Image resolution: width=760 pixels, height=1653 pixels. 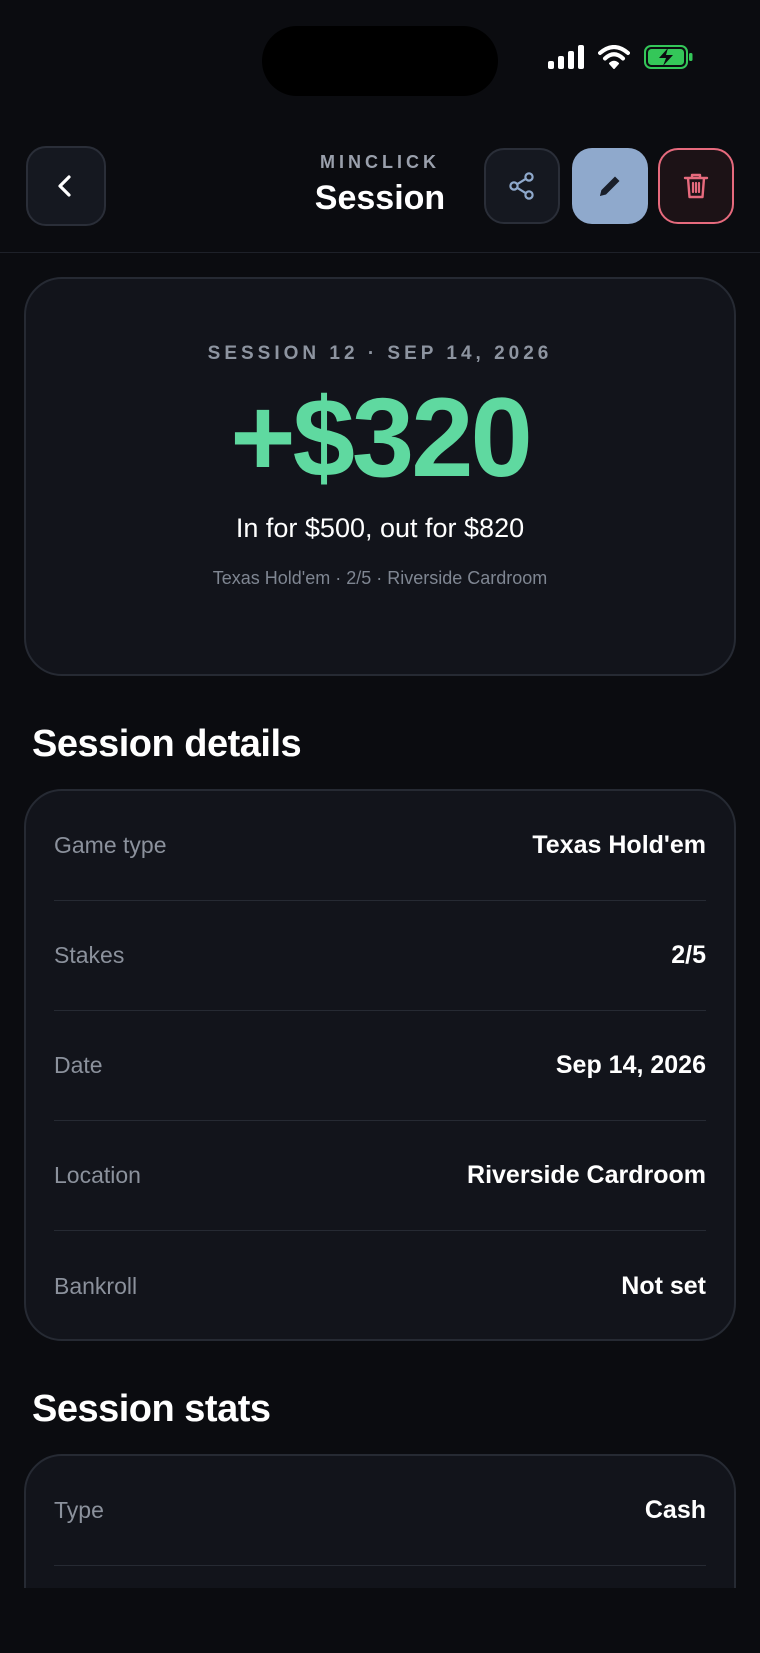 What do you see at coordinates (380, 846) in the screenshot?
I see `details-row-game-type: Game type Texas Hold'em` at bounding box center [380, 846].